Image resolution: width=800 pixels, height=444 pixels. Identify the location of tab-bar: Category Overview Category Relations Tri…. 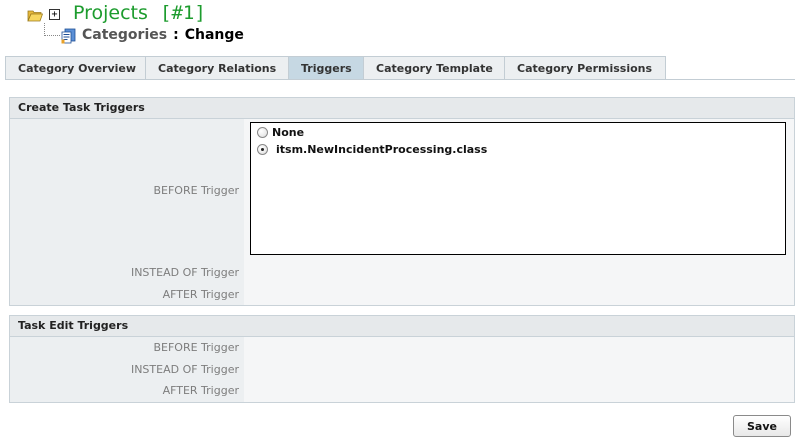
(335, 68).